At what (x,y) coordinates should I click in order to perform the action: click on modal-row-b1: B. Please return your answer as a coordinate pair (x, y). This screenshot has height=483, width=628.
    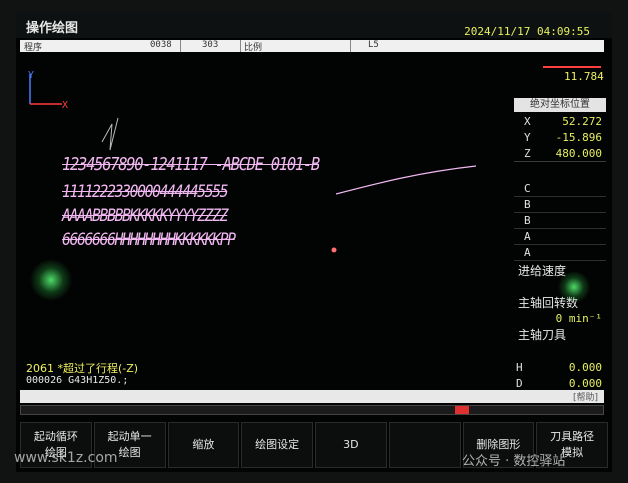
    Looking at the image, I should click on (560, 204).